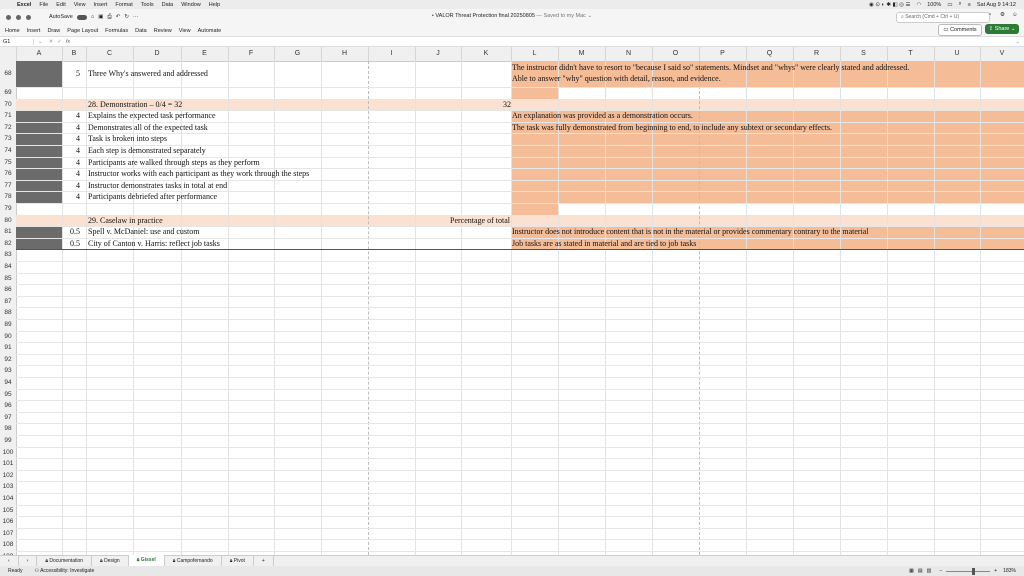 This screenshot has width=1024, height=576. Describe the element at coordinates (8, 464) in the screenshot. I see `row-header-101: 101` at that location.